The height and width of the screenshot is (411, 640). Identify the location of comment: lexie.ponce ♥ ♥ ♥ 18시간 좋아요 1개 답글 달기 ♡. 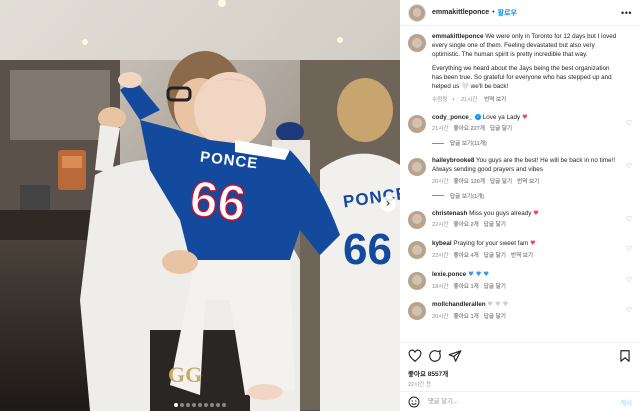
(520, 281).